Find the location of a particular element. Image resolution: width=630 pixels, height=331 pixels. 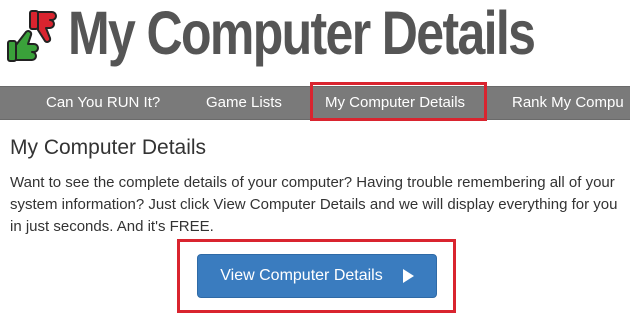

nav-item-game-lists: Game Lists is located at coordinates (244, 103).